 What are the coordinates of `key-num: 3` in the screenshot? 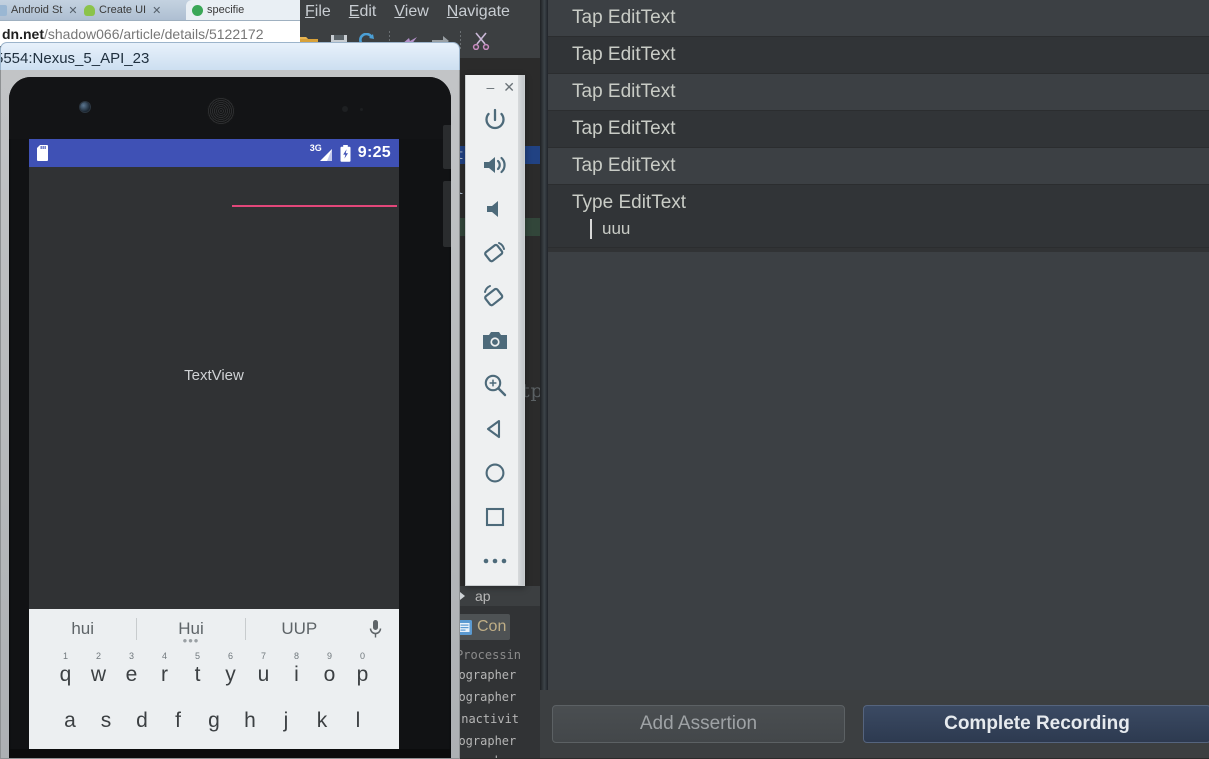 It's located at (131, 656).